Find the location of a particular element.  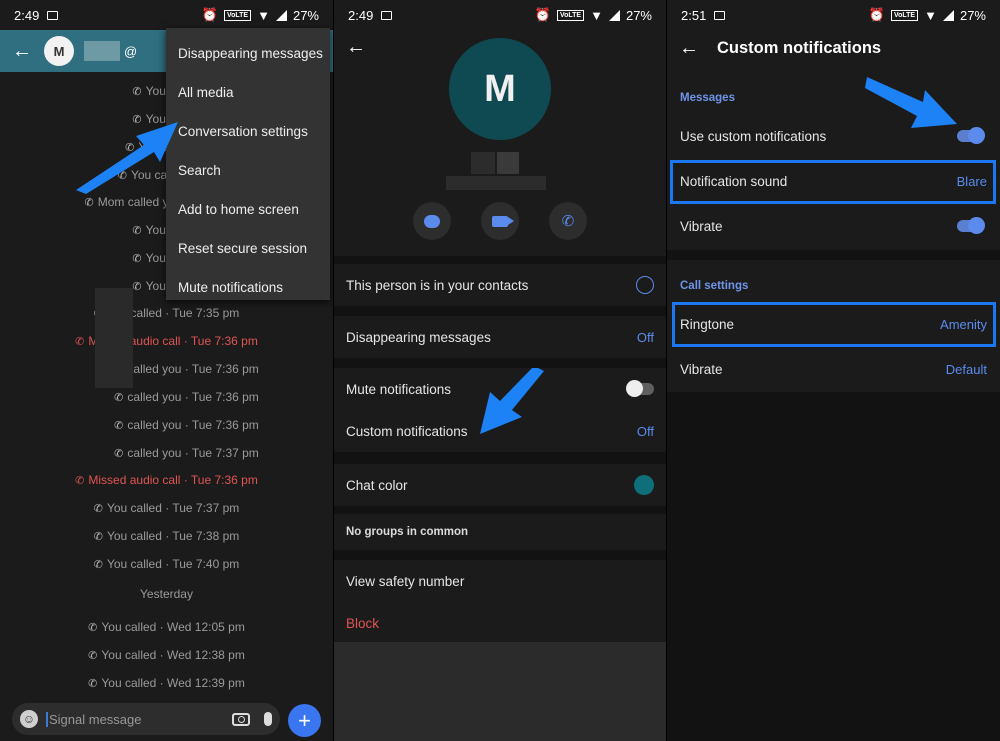

call-vibrate-row: Vibrate Default is located at coordinates (833, 369).